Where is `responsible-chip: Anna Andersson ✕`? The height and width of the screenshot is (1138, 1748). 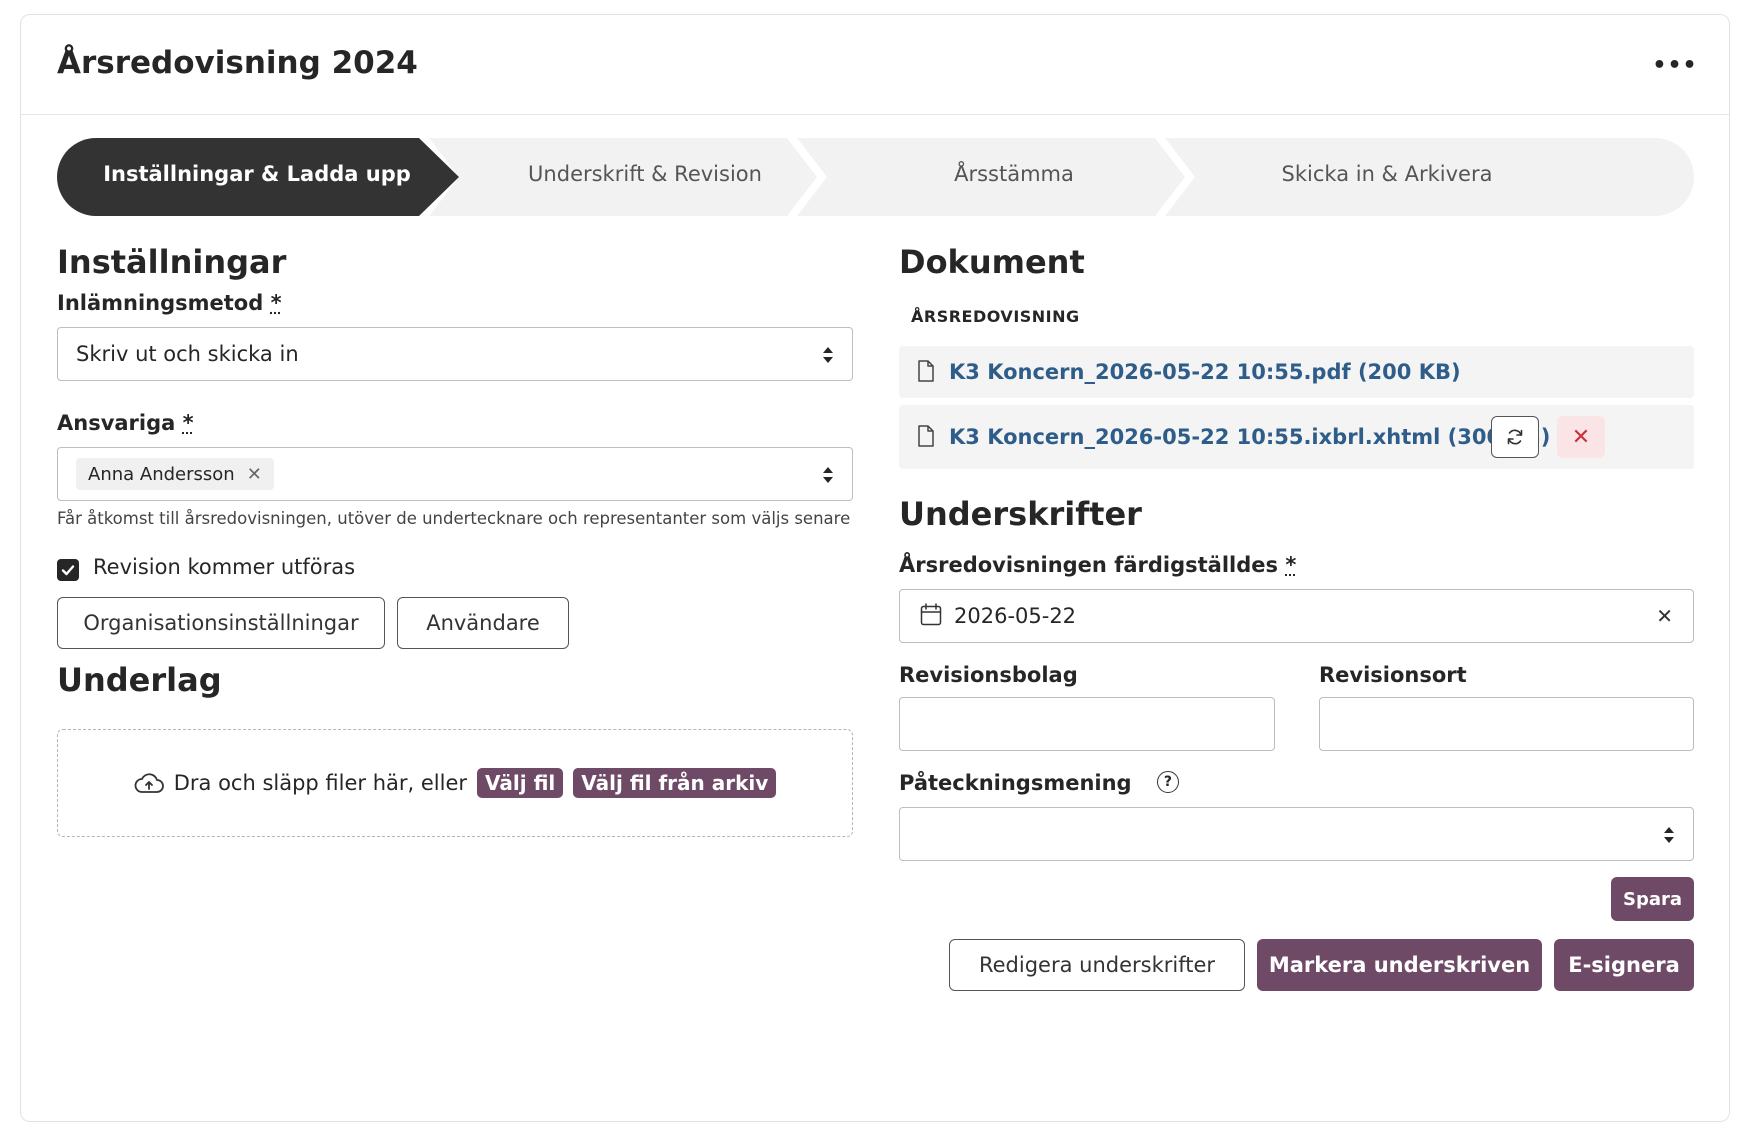
responsible-chip: Anna Andersson ✕ is located at coordinates (175, 474).